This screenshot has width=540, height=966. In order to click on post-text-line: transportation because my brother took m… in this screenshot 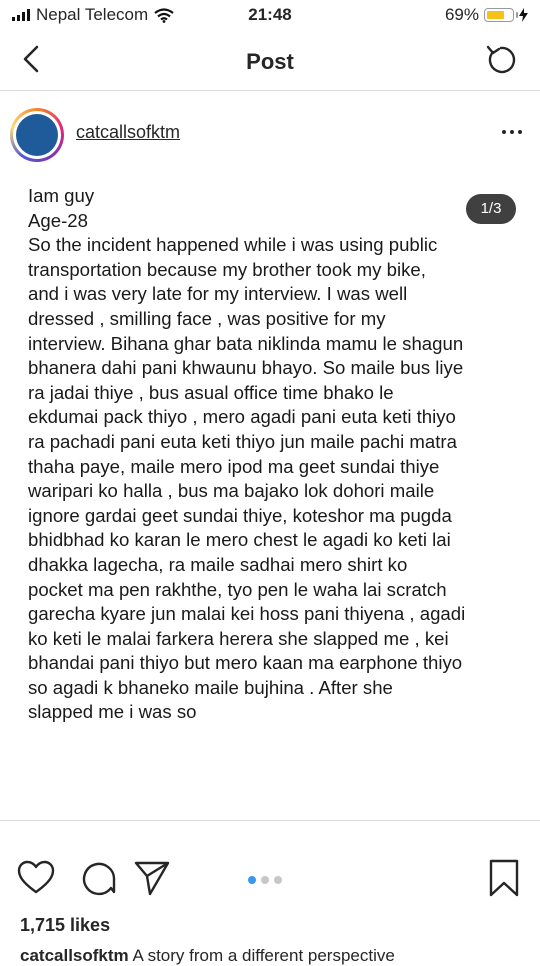, I will do `click(227, 269)`.